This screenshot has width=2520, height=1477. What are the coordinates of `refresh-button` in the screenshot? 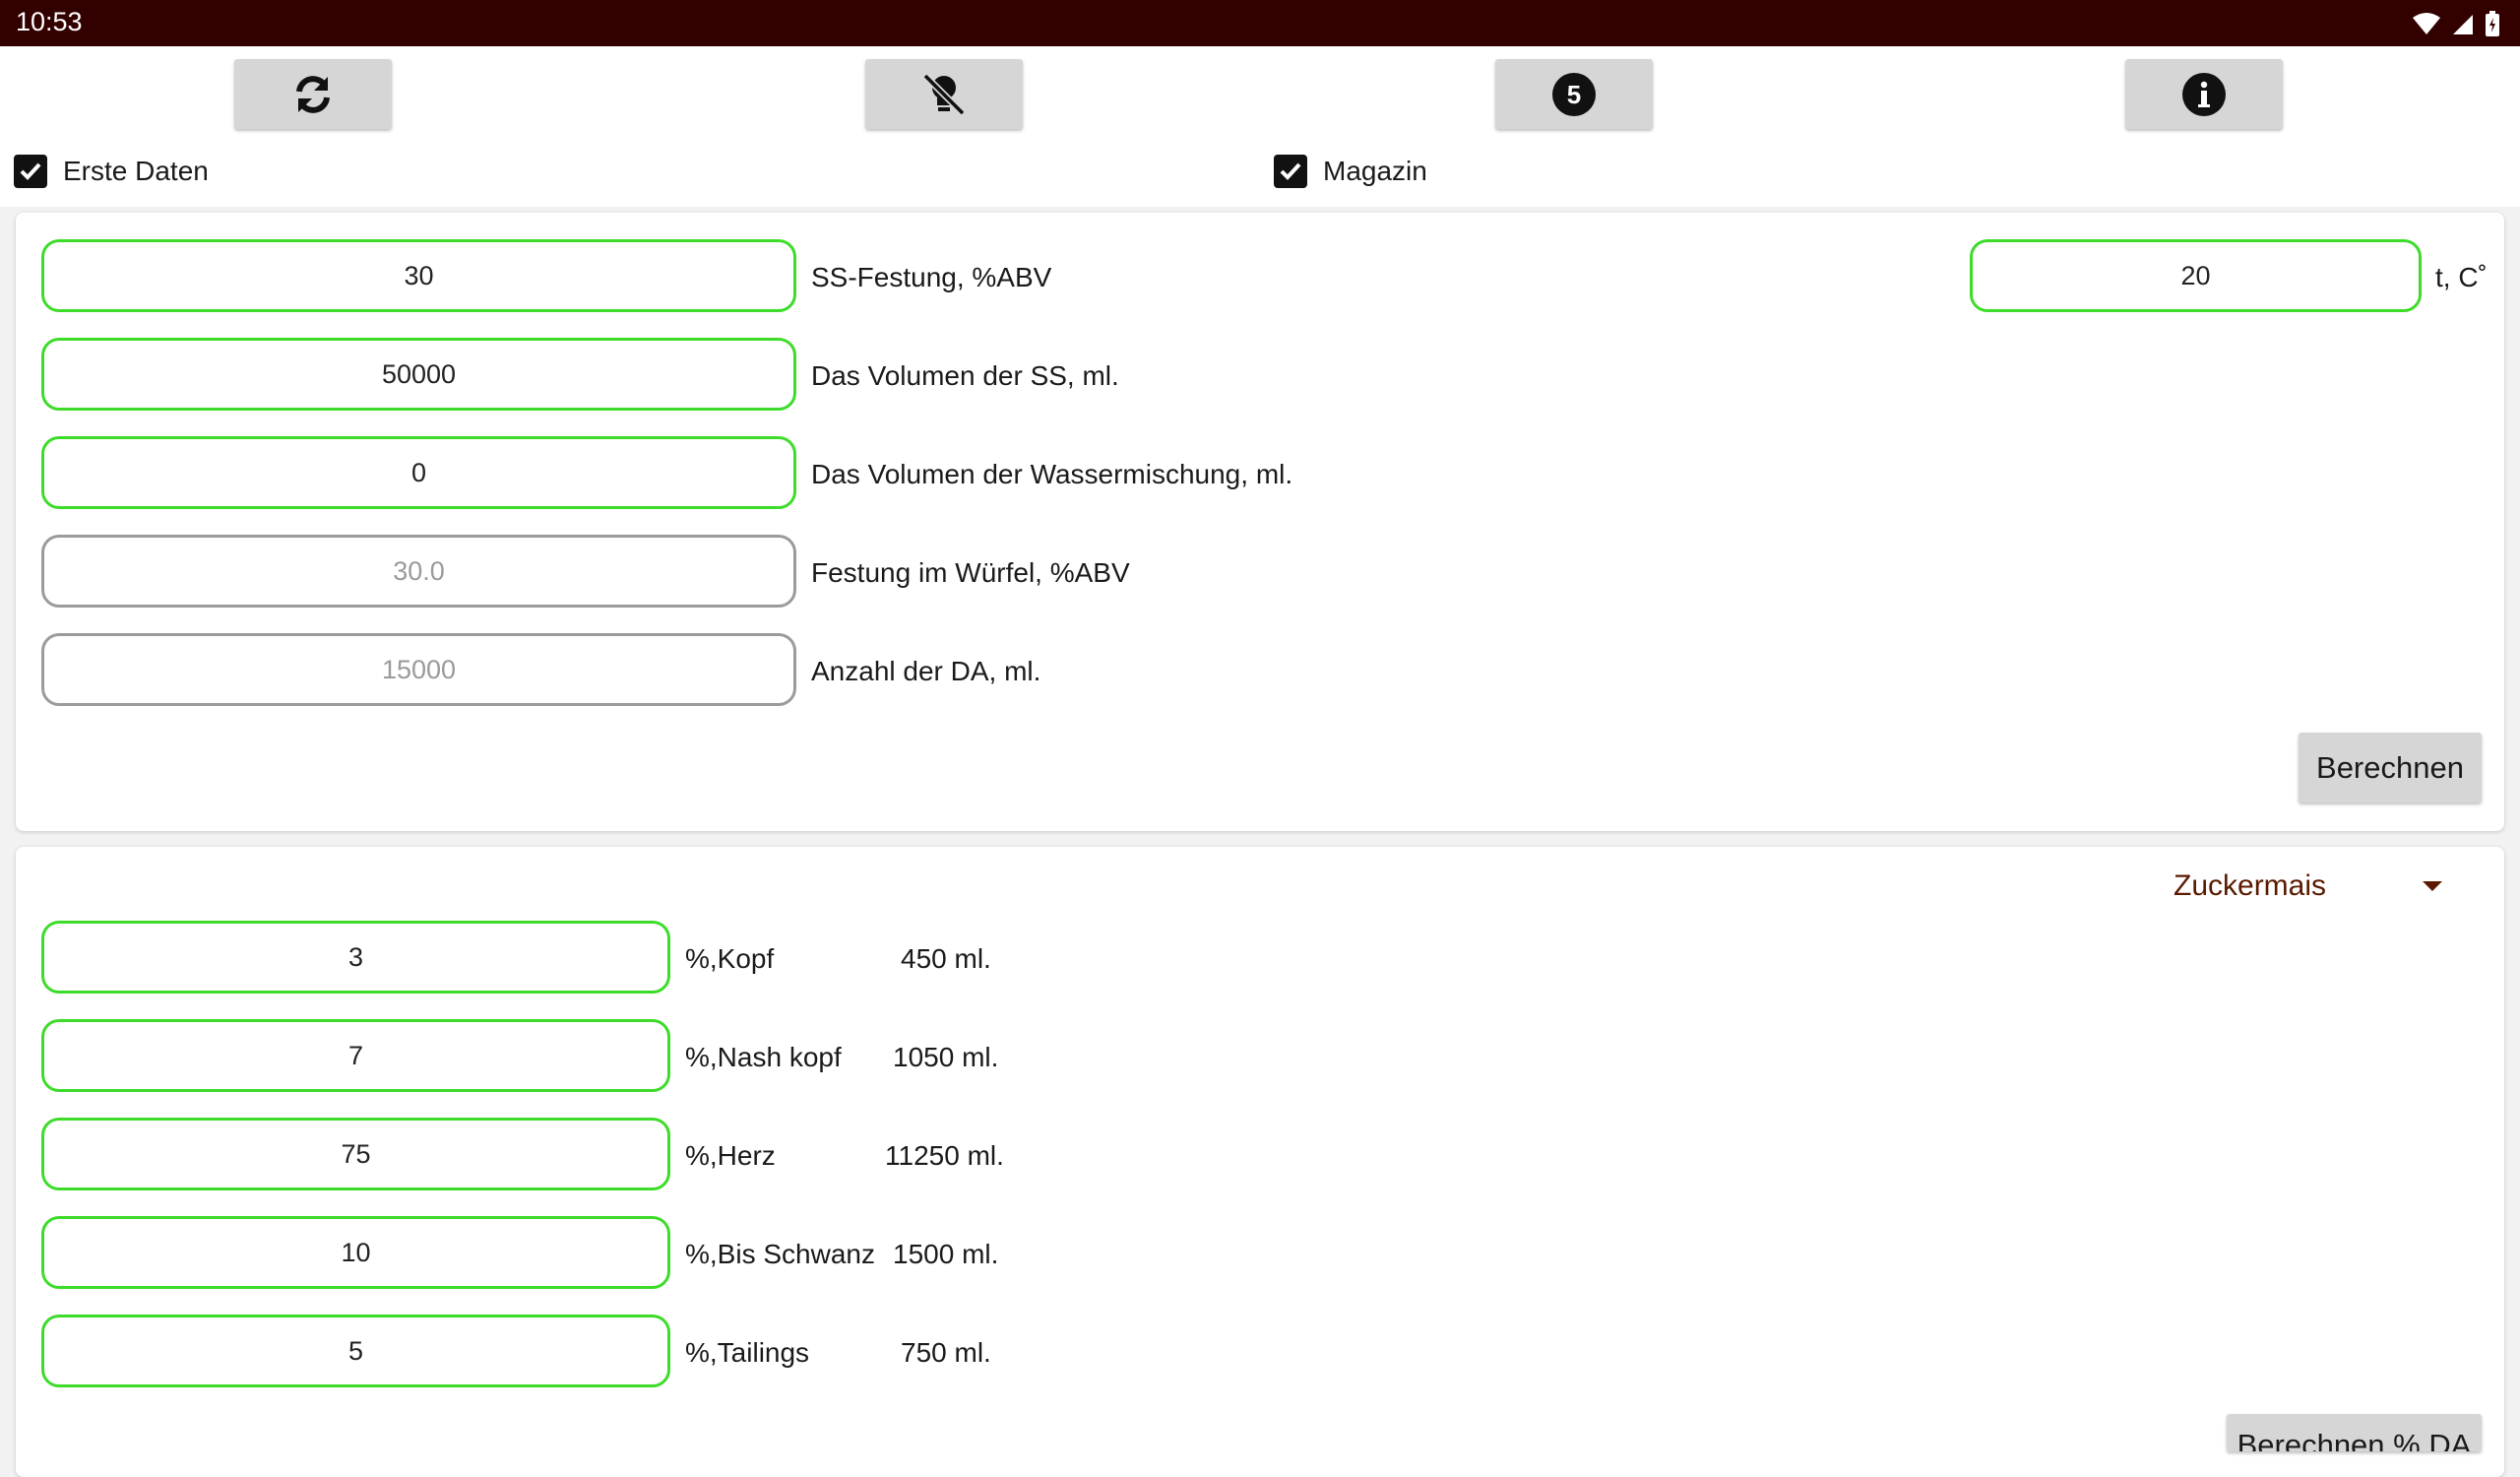 It's located at (313, 94).